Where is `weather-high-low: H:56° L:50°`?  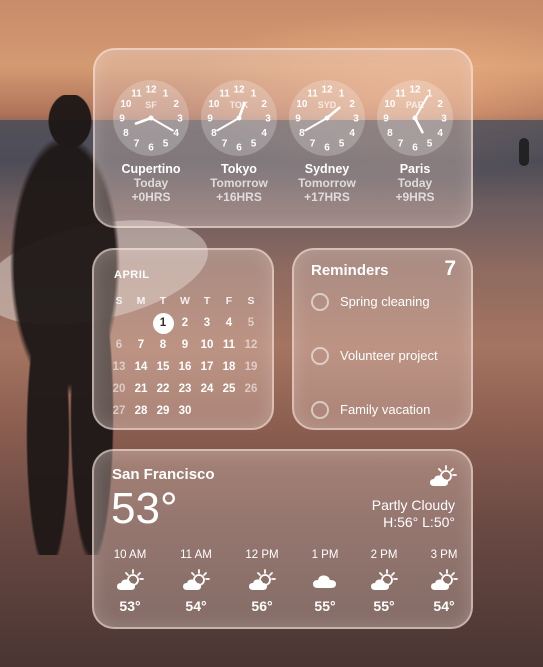 weather-high-low: H:56° L:50° is located at coordinates (419, 522).